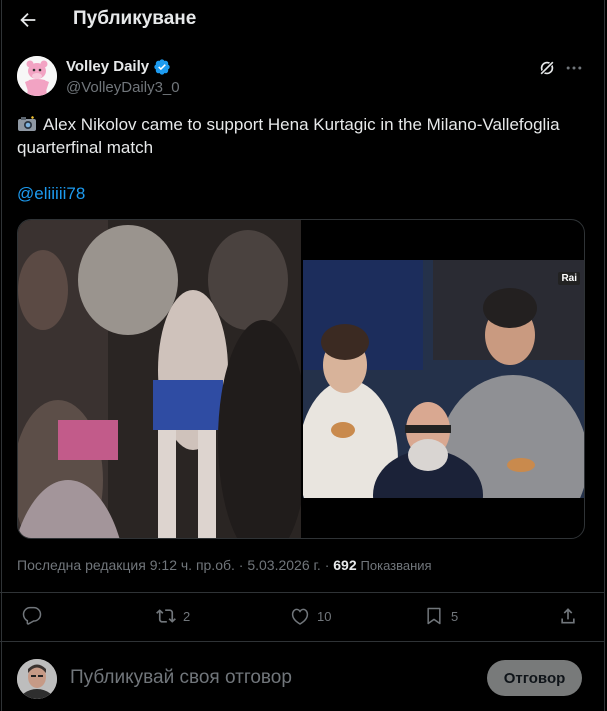  What do you see at coordinates (574, 68) in the screenshot?
I see `more-icon` at bounding box center [574, 68].